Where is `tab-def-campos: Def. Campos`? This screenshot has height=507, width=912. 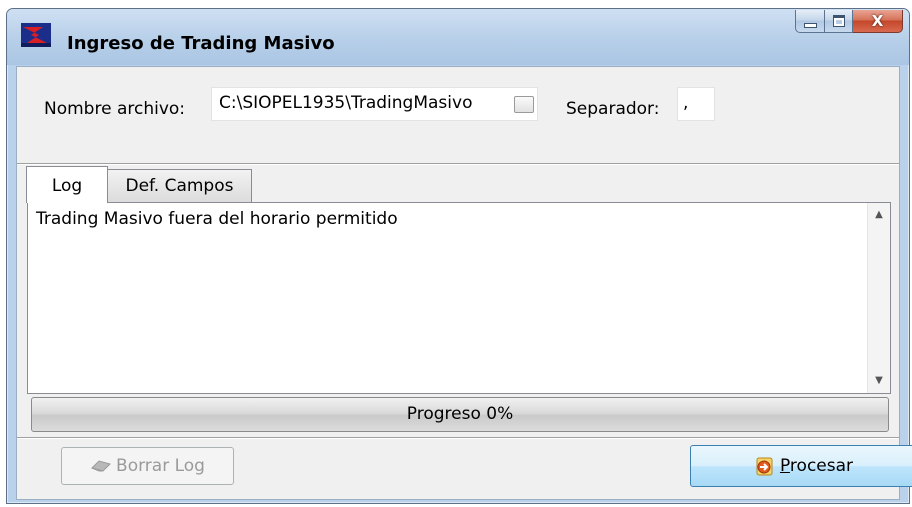 tab-def-campos: Def. Campos is located at coordinates (179, 185).